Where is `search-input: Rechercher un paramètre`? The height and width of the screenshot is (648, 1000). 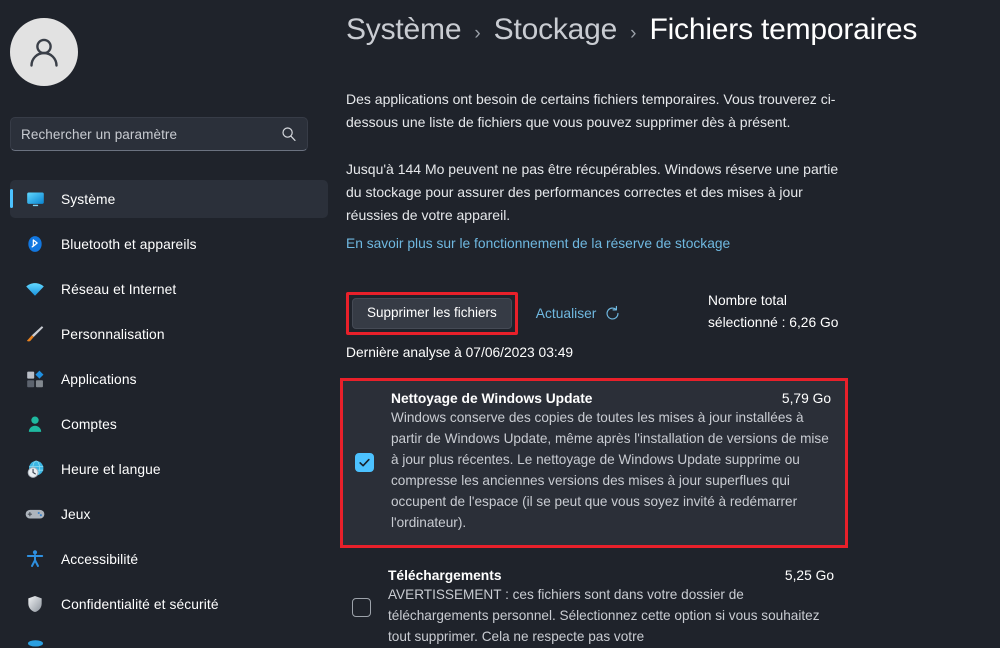
search-input: Rechercher un paramètre is located at coordinates (159, 134).